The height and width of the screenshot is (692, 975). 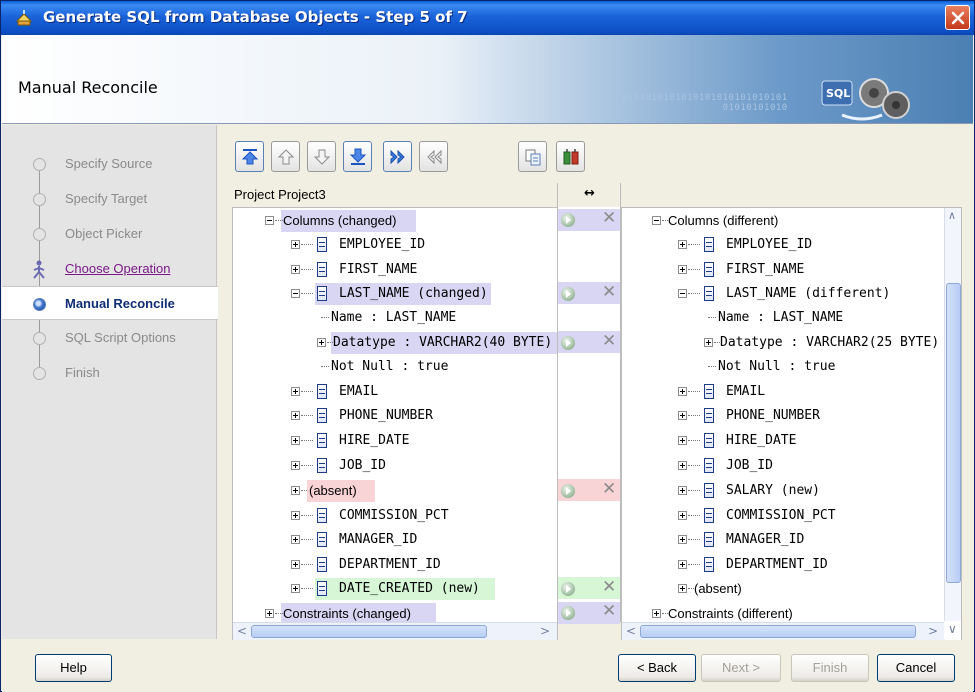 What do you see at coordinates (741, 668) in the screenshot?
I see `next-button: Next >` at bounding box center [741, 668].